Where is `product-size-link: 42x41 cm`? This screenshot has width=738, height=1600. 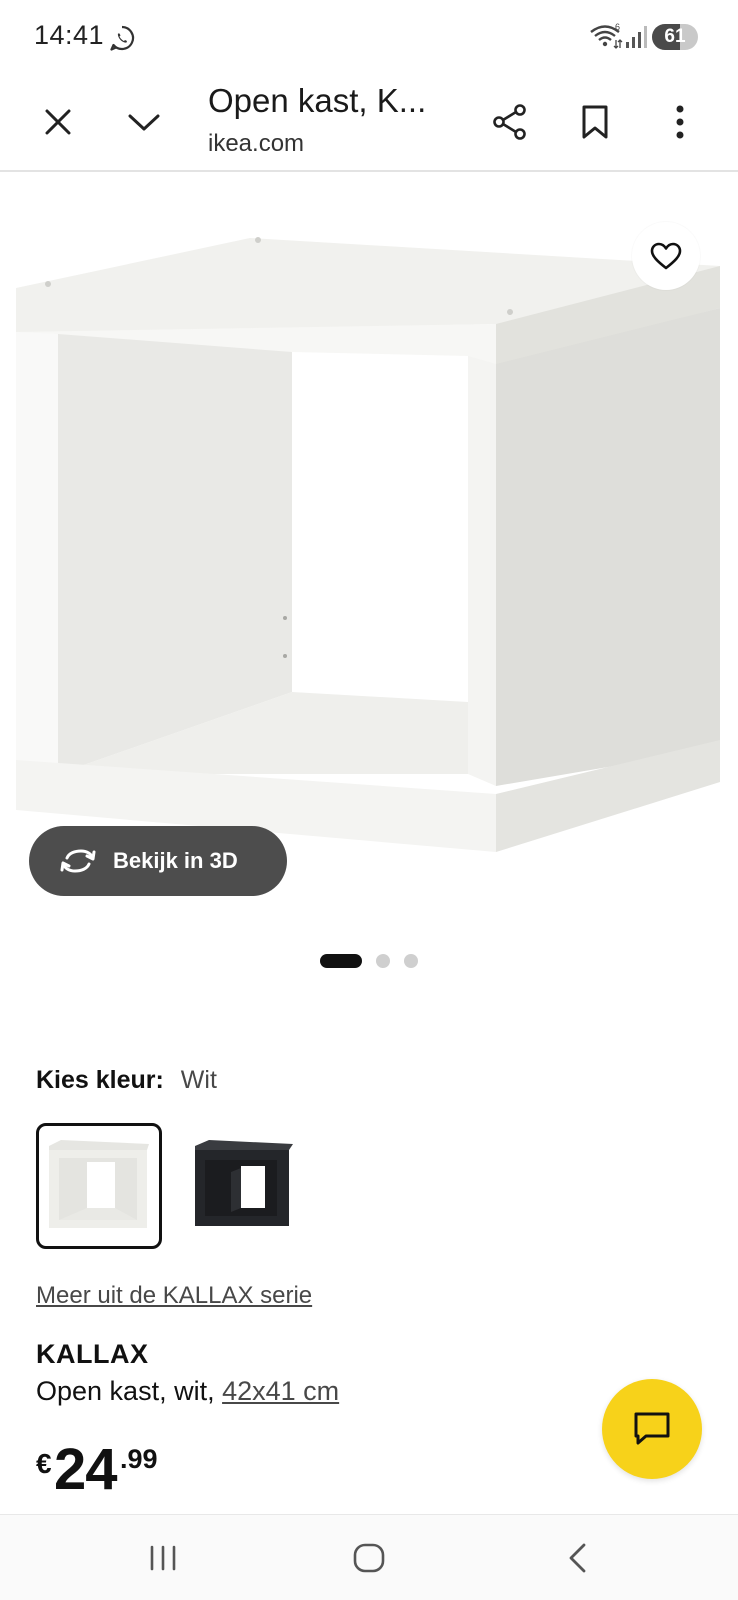 product-size-link: 42x41 cm is located at coordinates (280, 1391).